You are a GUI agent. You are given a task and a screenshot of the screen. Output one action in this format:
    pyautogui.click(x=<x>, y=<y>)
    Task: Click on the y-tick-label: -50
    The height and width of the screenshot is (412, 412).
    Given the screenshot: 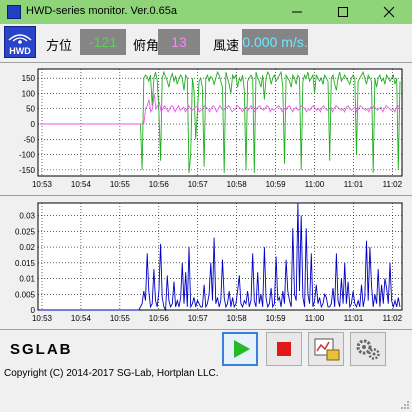 What is the action you would take?
    pyautogui.click(x=29, y=139)
    